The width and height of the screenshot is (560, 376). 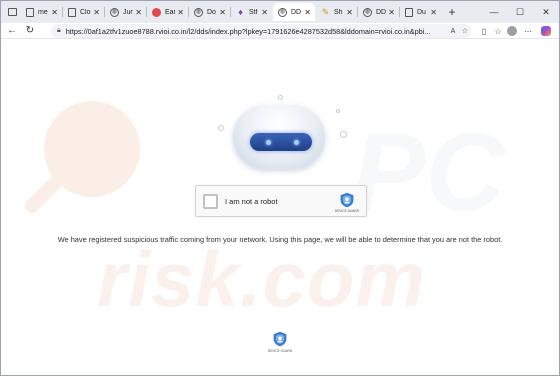 I want to click on tab-1: me ✕, so click(x=42, y=12).